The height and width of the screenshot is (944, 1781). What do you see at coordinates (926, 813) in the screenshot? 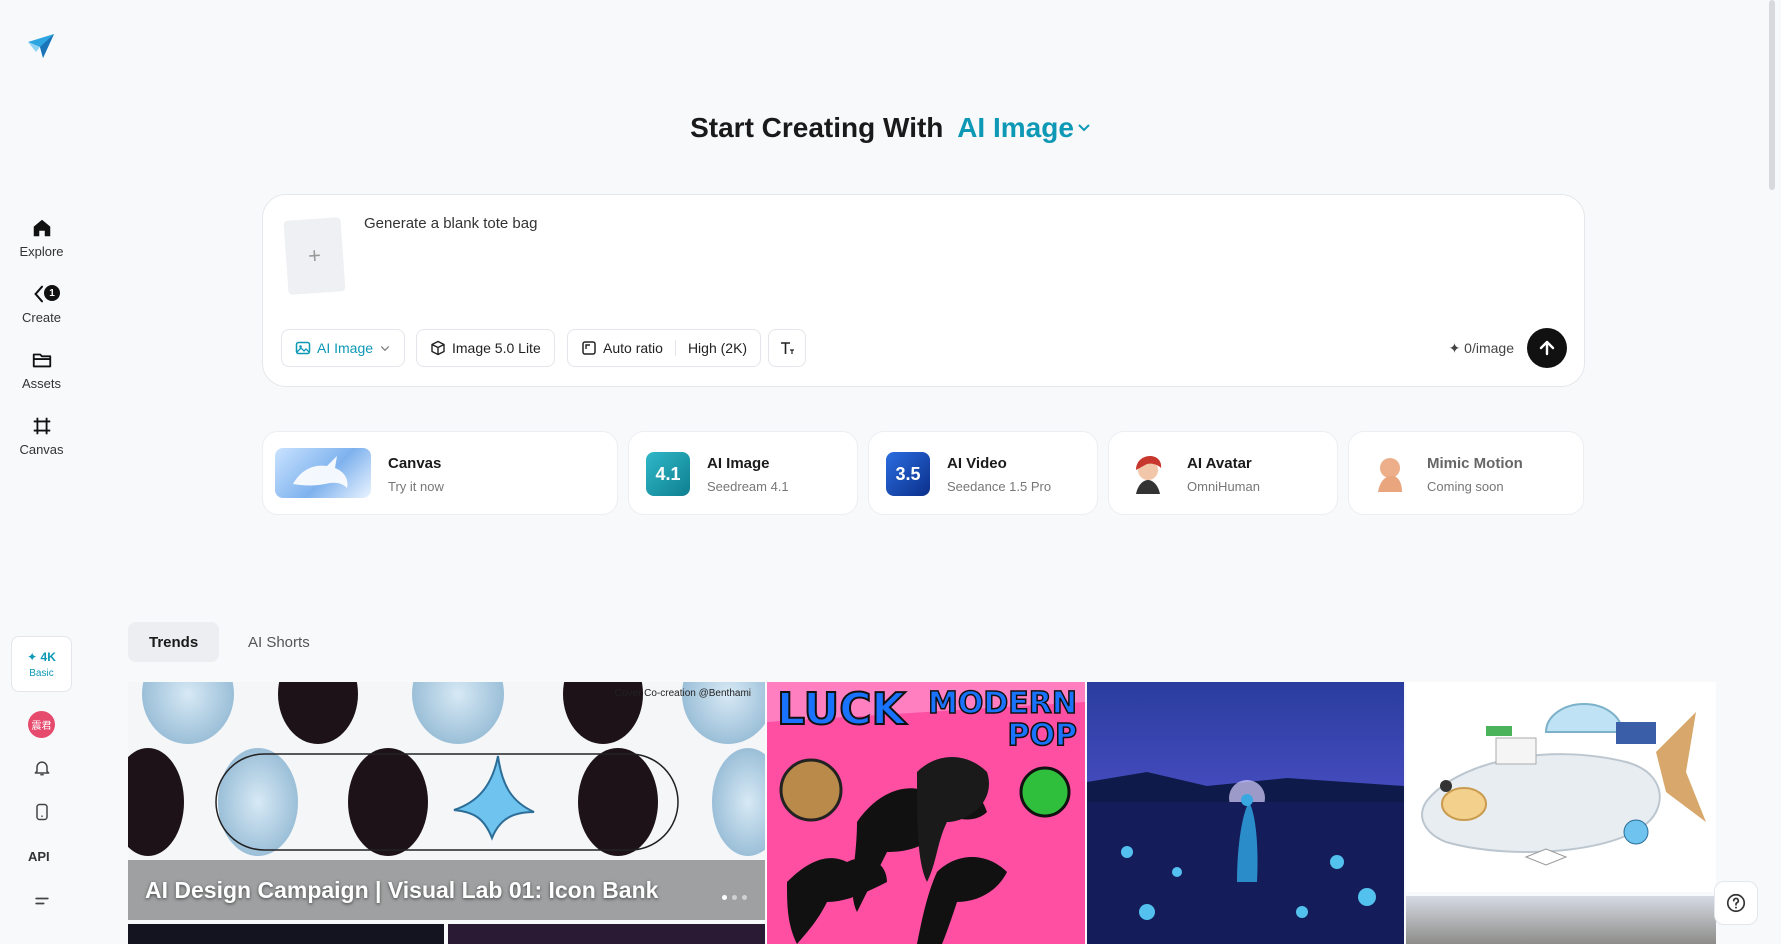
I see `luck-modern-pop-tile: LUCK MODERN POP` at bounding box center [926, 813].